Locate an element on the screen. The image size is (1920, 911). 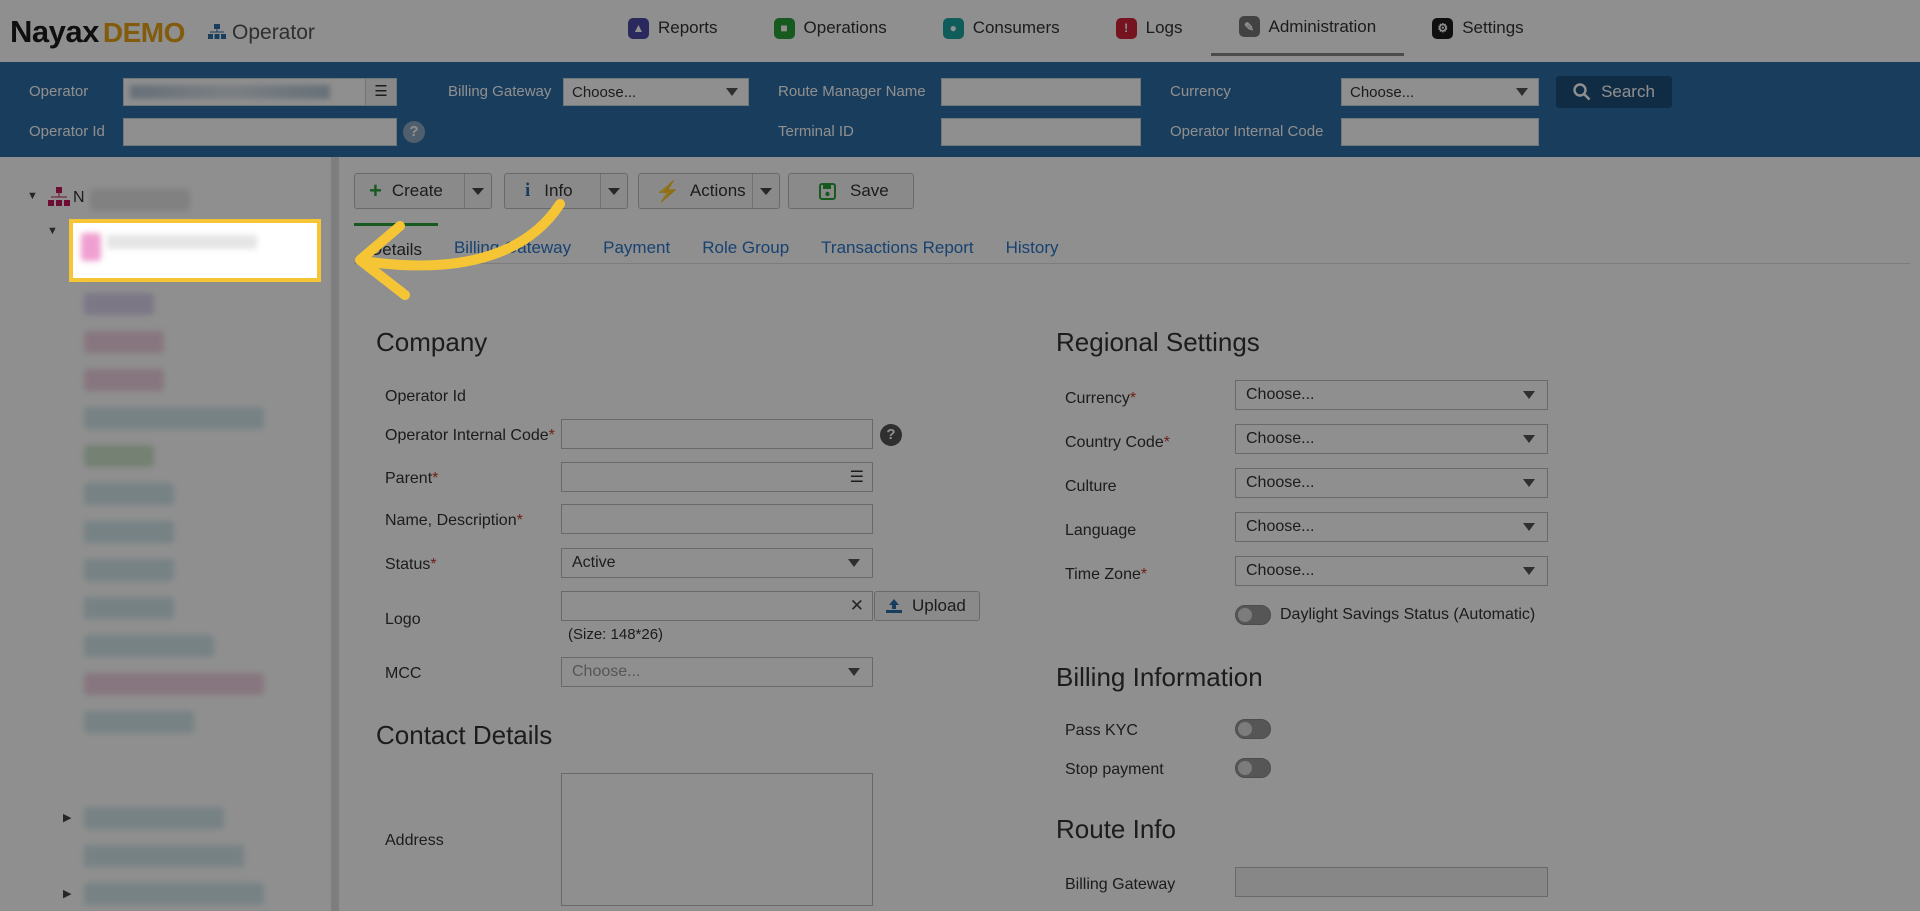
nav-settings: ⚙ Settings is located at coordinates (1477, 28).